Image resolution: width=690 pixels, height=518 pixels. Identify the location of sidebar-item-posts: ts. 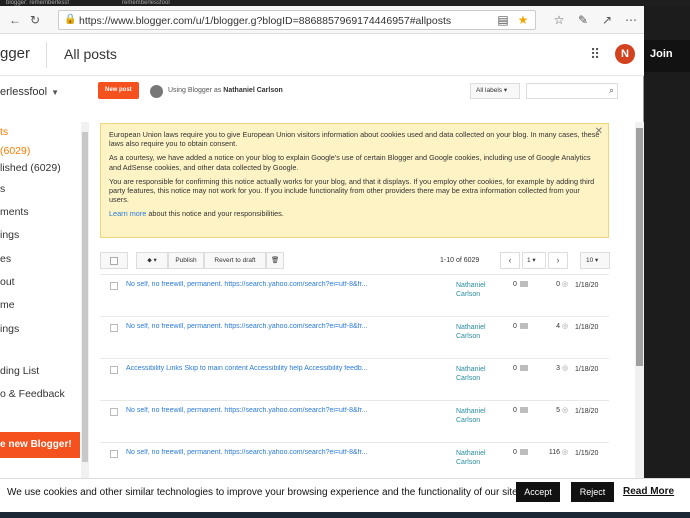
(4, 132).